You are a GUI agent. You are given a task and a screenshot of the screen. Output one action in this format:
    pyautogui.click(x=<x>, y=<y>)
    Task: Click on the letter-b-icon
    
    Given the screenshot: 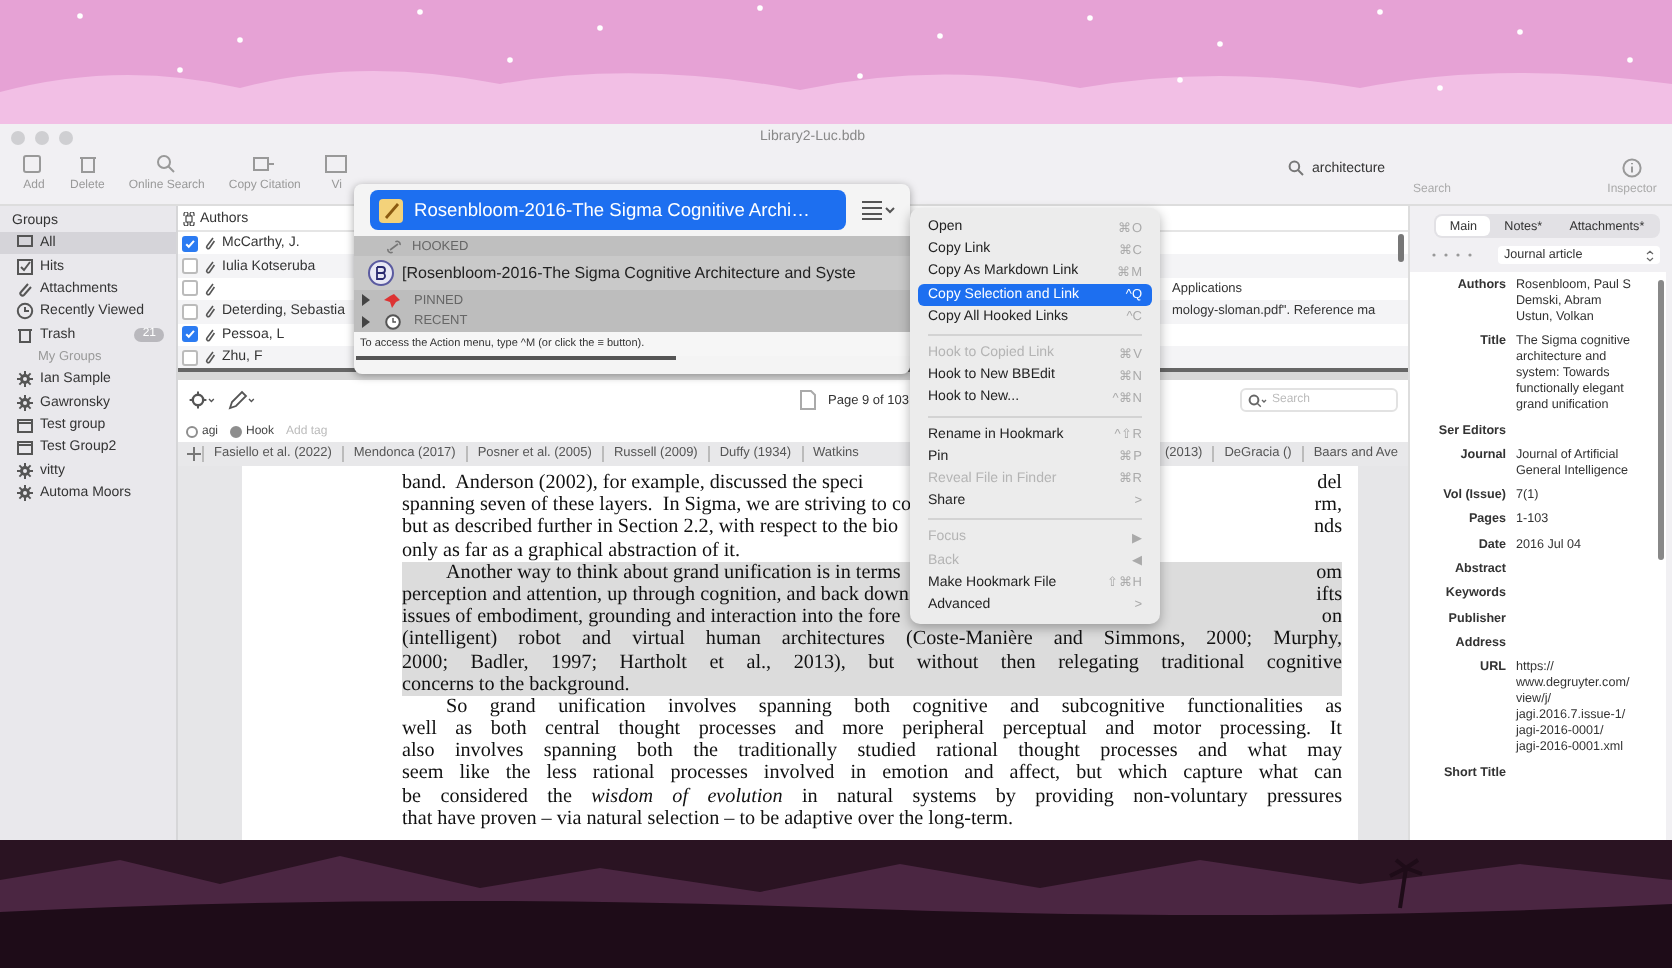 What is the action you would take?
    pyautogui.click(x=381, y=273)
    